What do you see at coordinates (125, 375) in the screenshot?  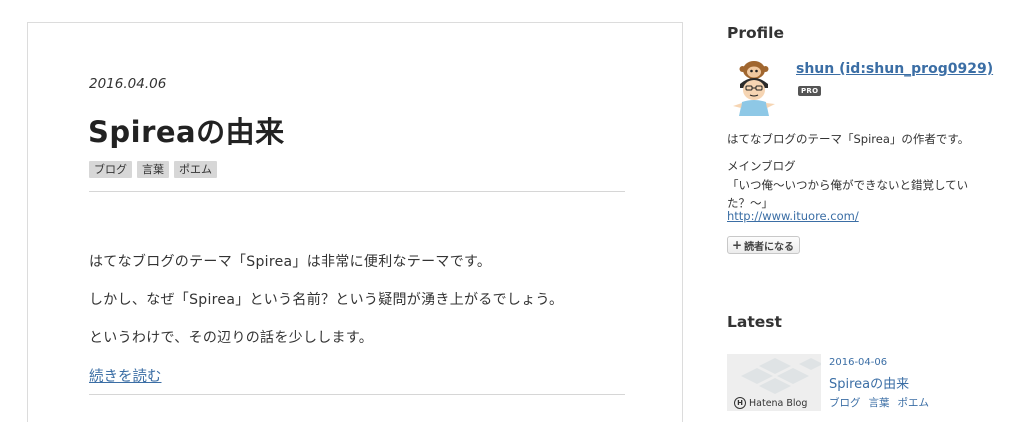 I see `read-more-link: 続きを読む` at bounding box center [125, 375].